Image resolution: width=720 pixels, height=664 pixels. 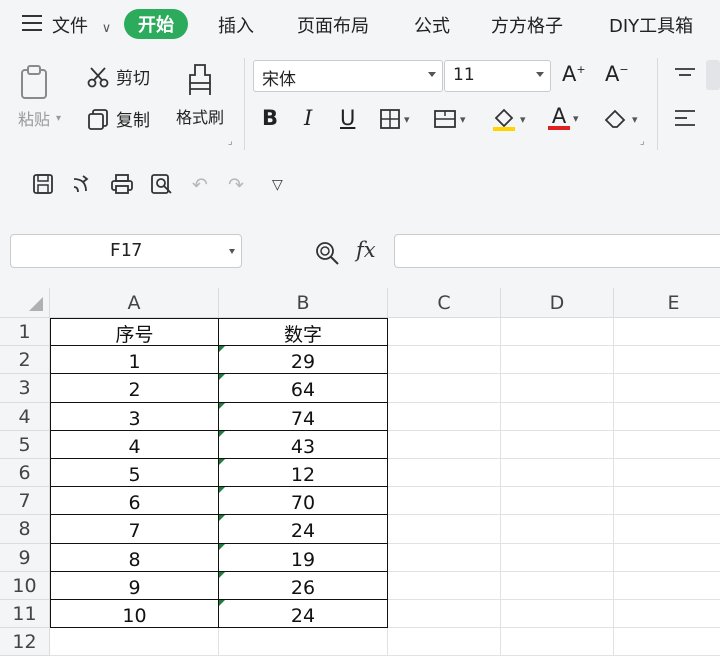 I want to click on merge-cells-button: ▾, so click(x=449, y=119).